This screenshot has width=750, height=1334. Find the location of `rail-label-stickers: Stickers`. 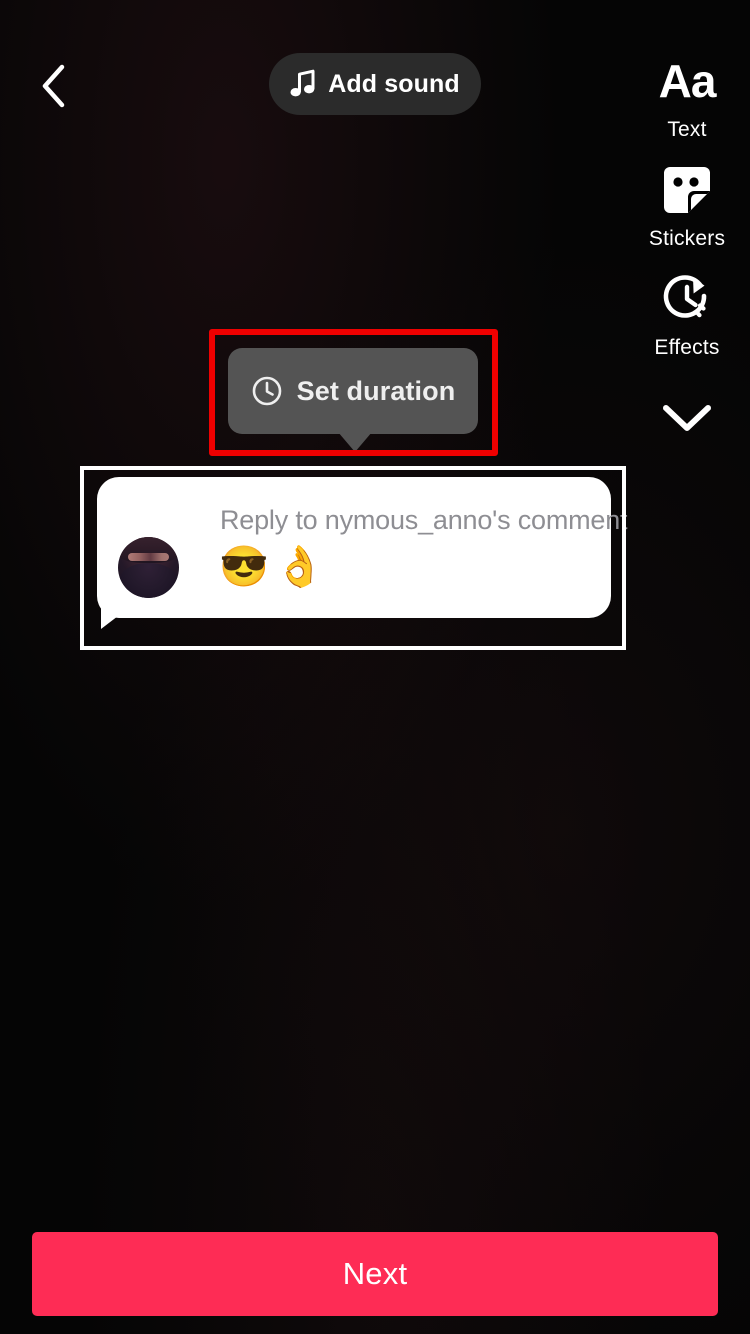

rail-label-stickers: Stickers is located at coordinates (687, 238).